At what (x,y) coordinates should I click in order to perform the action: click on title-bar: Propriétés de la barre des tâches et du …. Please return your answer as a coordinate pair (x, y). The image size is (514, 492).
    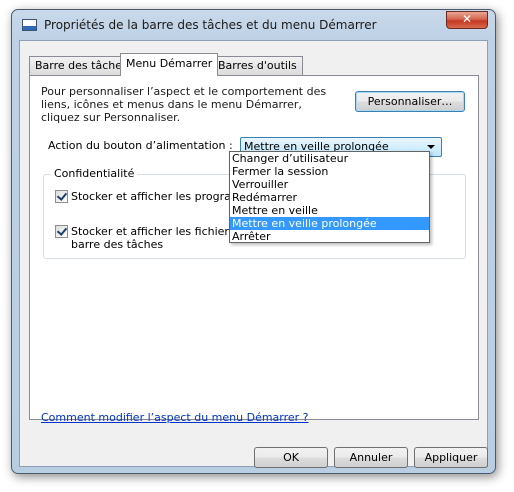
    Looking at the image, I should click on (253, 25).